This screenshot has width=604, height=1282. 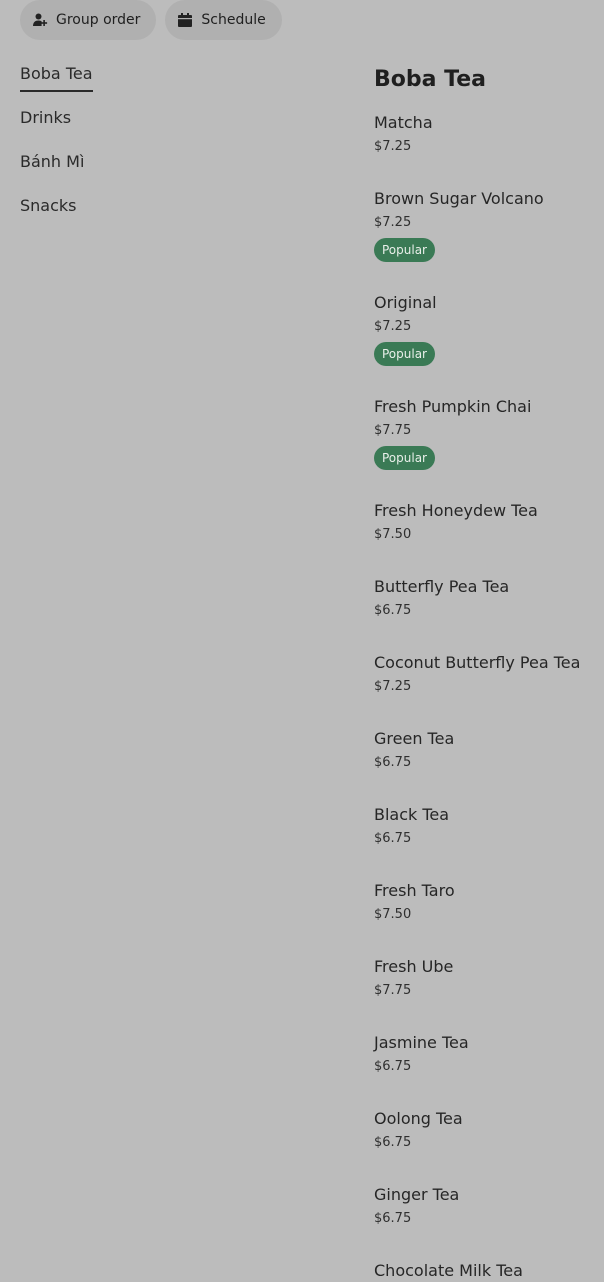 I want to click on menu-item: Fresh Pumpkin Chai $7.75 Popular, so click(x=452, y=433).